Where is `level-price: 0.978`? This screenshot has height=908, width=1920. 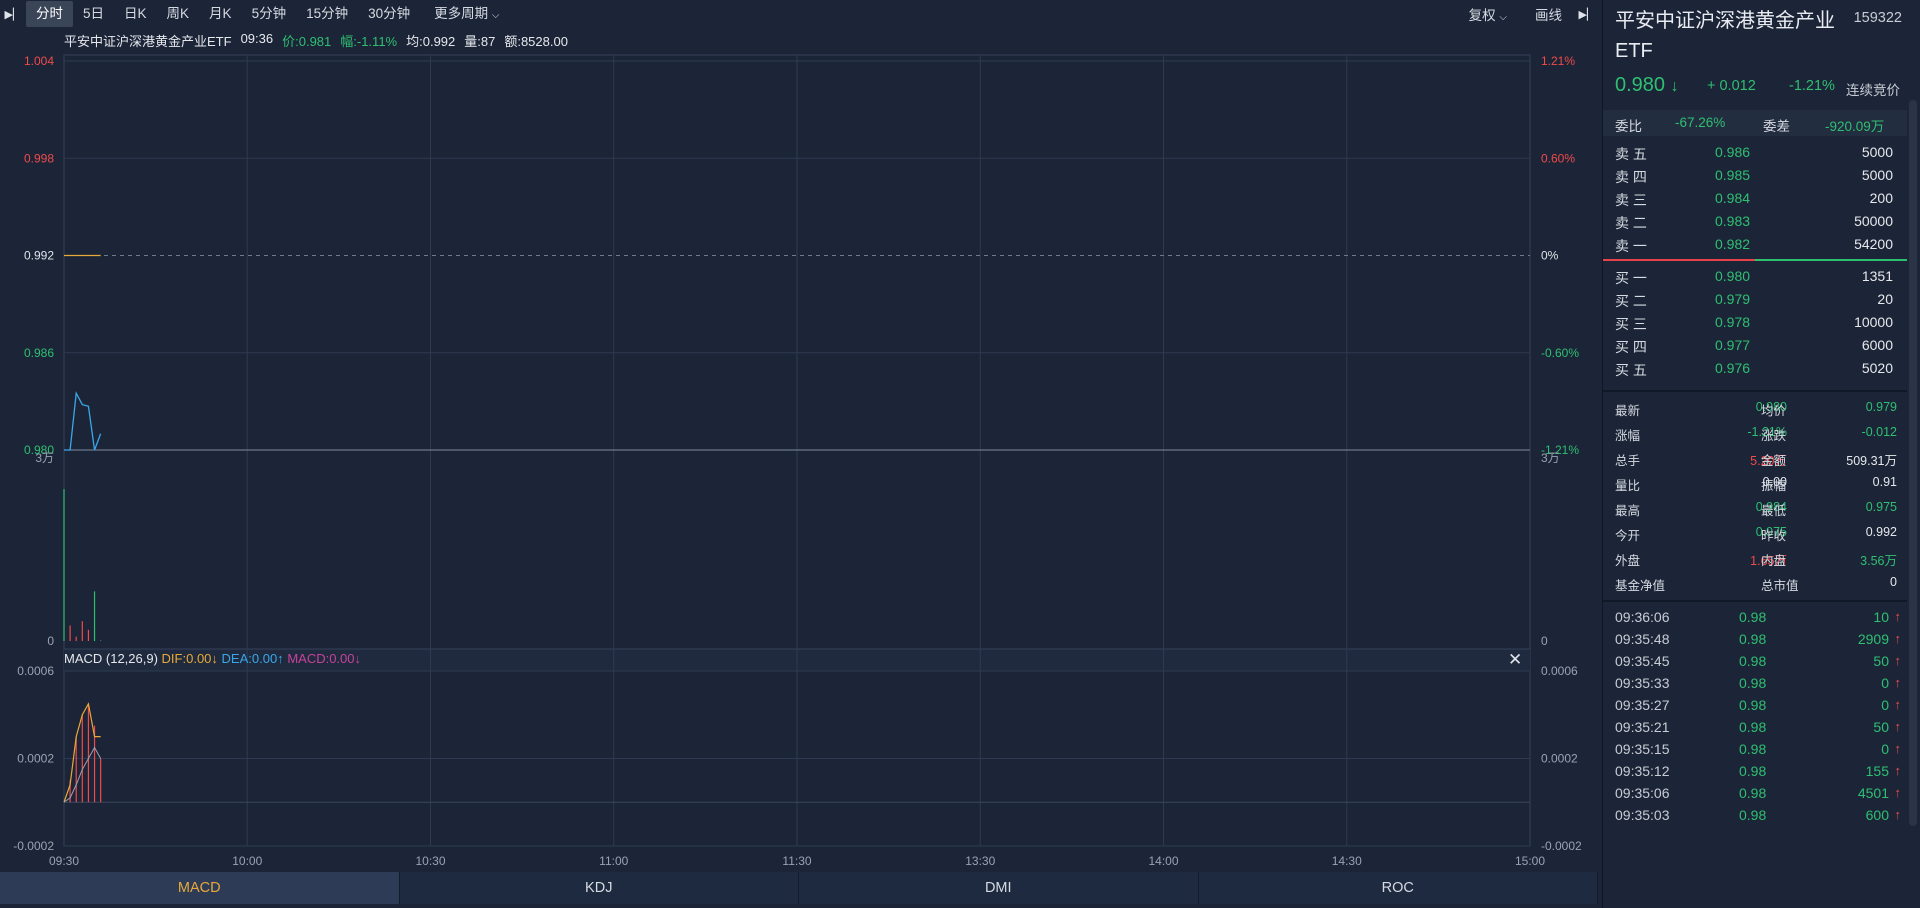
level-price: 0.978 is located at coordinates (1733, 322).